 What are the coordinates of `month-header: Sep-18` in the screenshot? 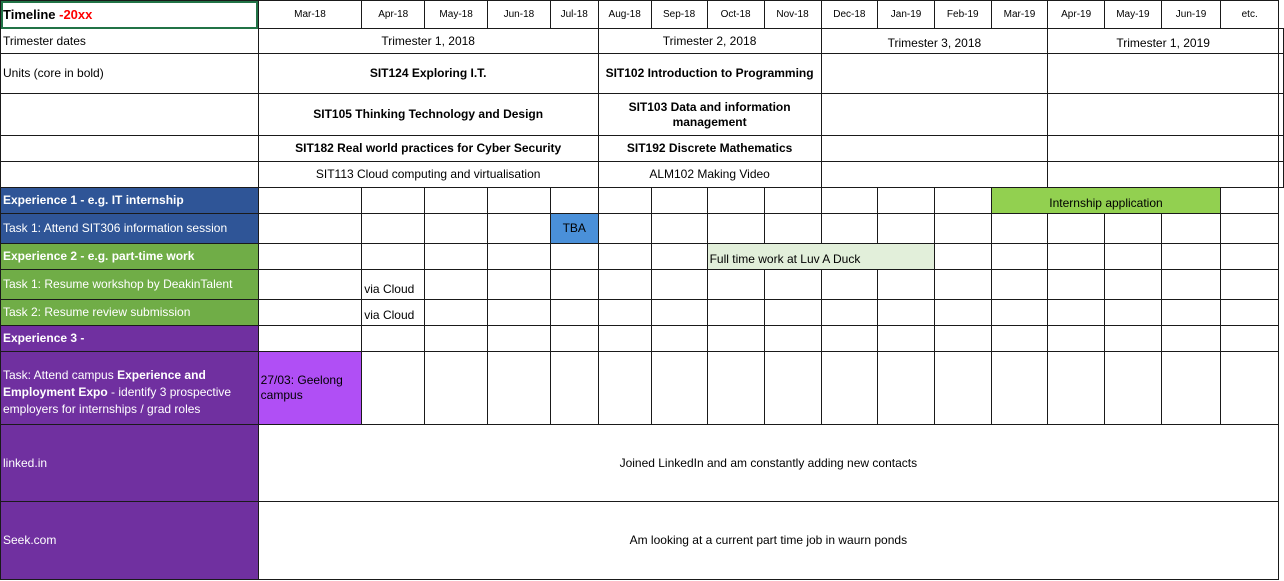 It's located at (679, 14).